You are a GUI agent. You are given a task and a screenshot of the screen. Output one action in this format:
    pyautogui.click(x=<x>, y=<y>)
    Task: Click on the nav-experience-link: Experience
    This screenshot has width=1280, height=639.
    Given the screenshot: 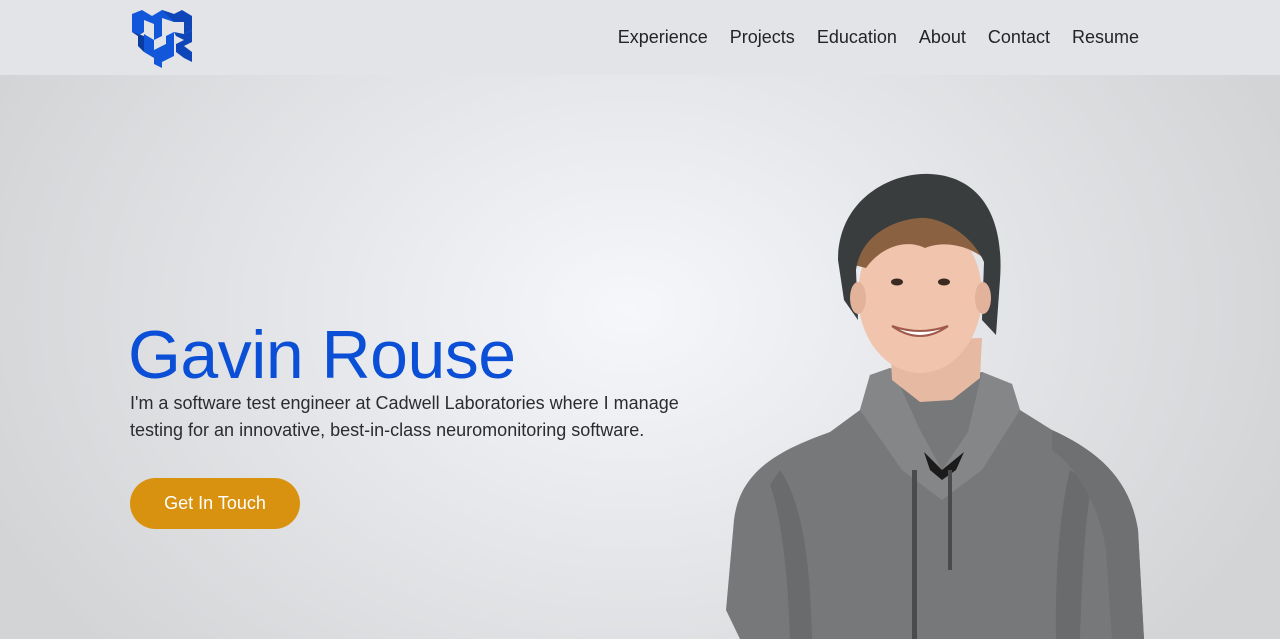 What is the action you would take?
    pyautogui.click(x=663, y=37)
    